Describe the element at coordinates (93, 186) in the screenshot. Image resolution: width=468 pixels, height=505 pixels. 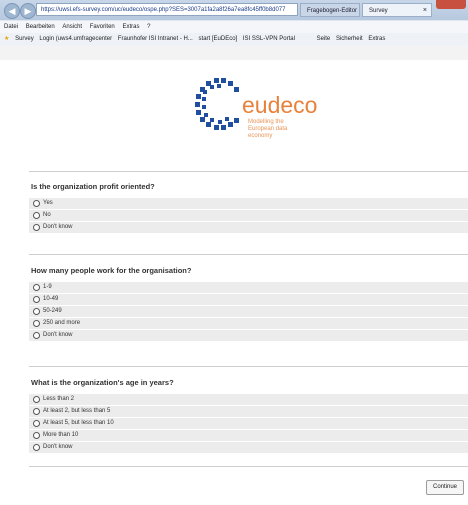
I see `question-title: Is the organization profit oriented?` at that location.